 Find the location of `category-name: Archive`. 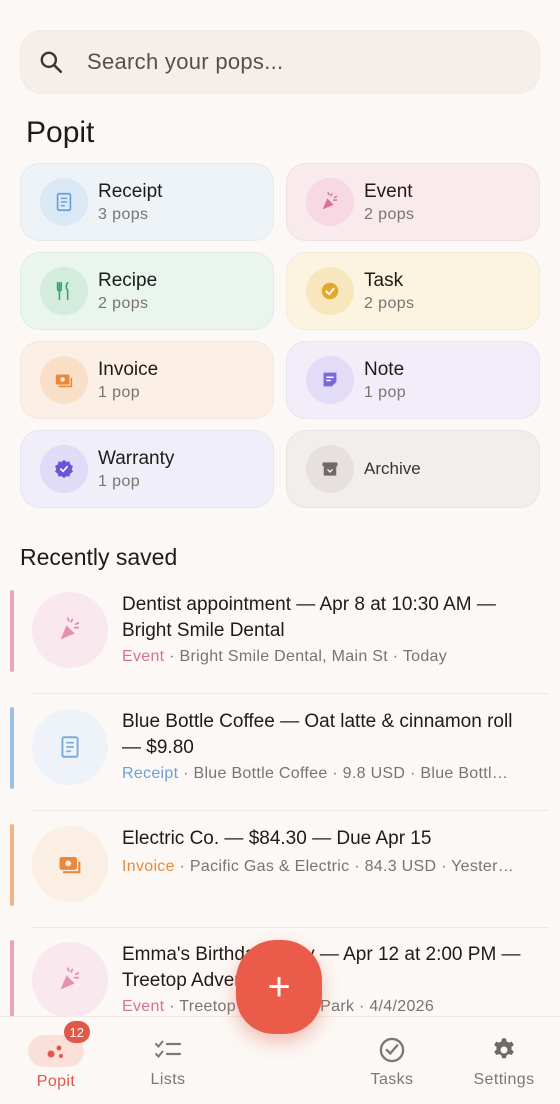

category-name: Archive is located at coordinates (392, 468).